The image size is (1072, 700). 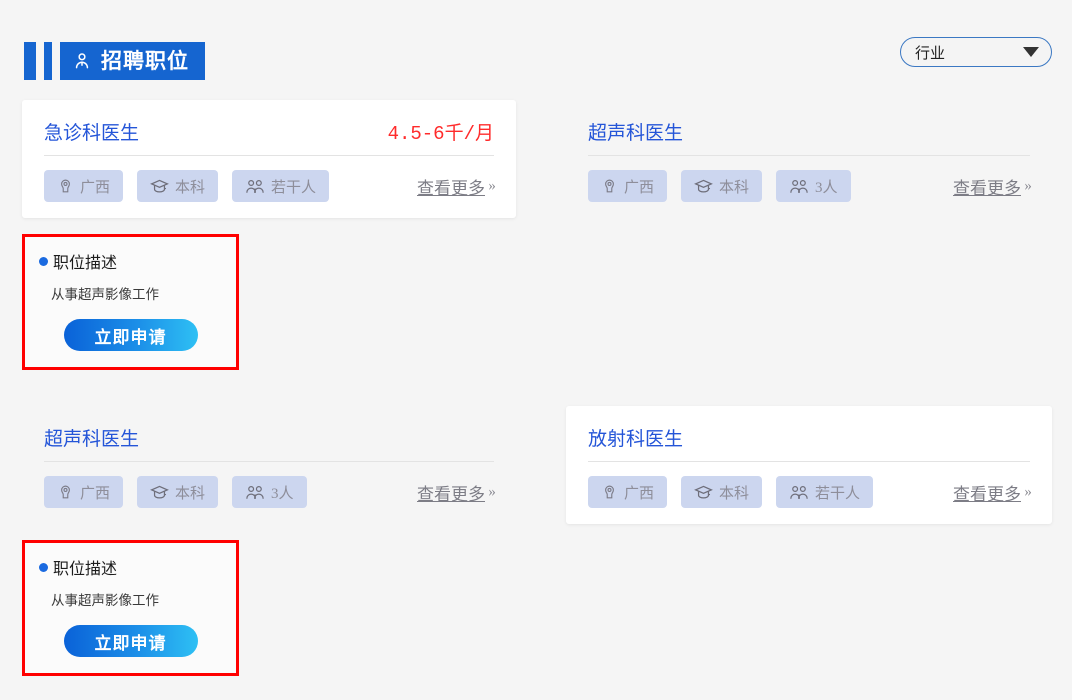 What do you see at coordinates (809, 465) in the screenshot?
I see `job-card: 放射科医生 广西 本科 若干人 查看更多 ››` at bounding box center [809, 465].